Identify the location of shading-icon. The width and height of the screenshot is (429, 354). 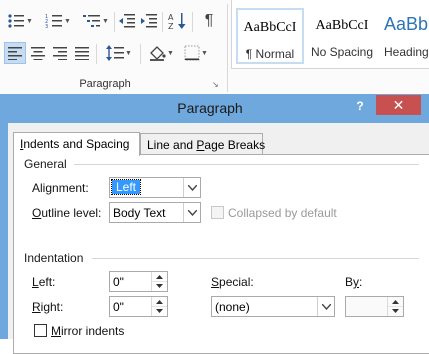
(157, 53).